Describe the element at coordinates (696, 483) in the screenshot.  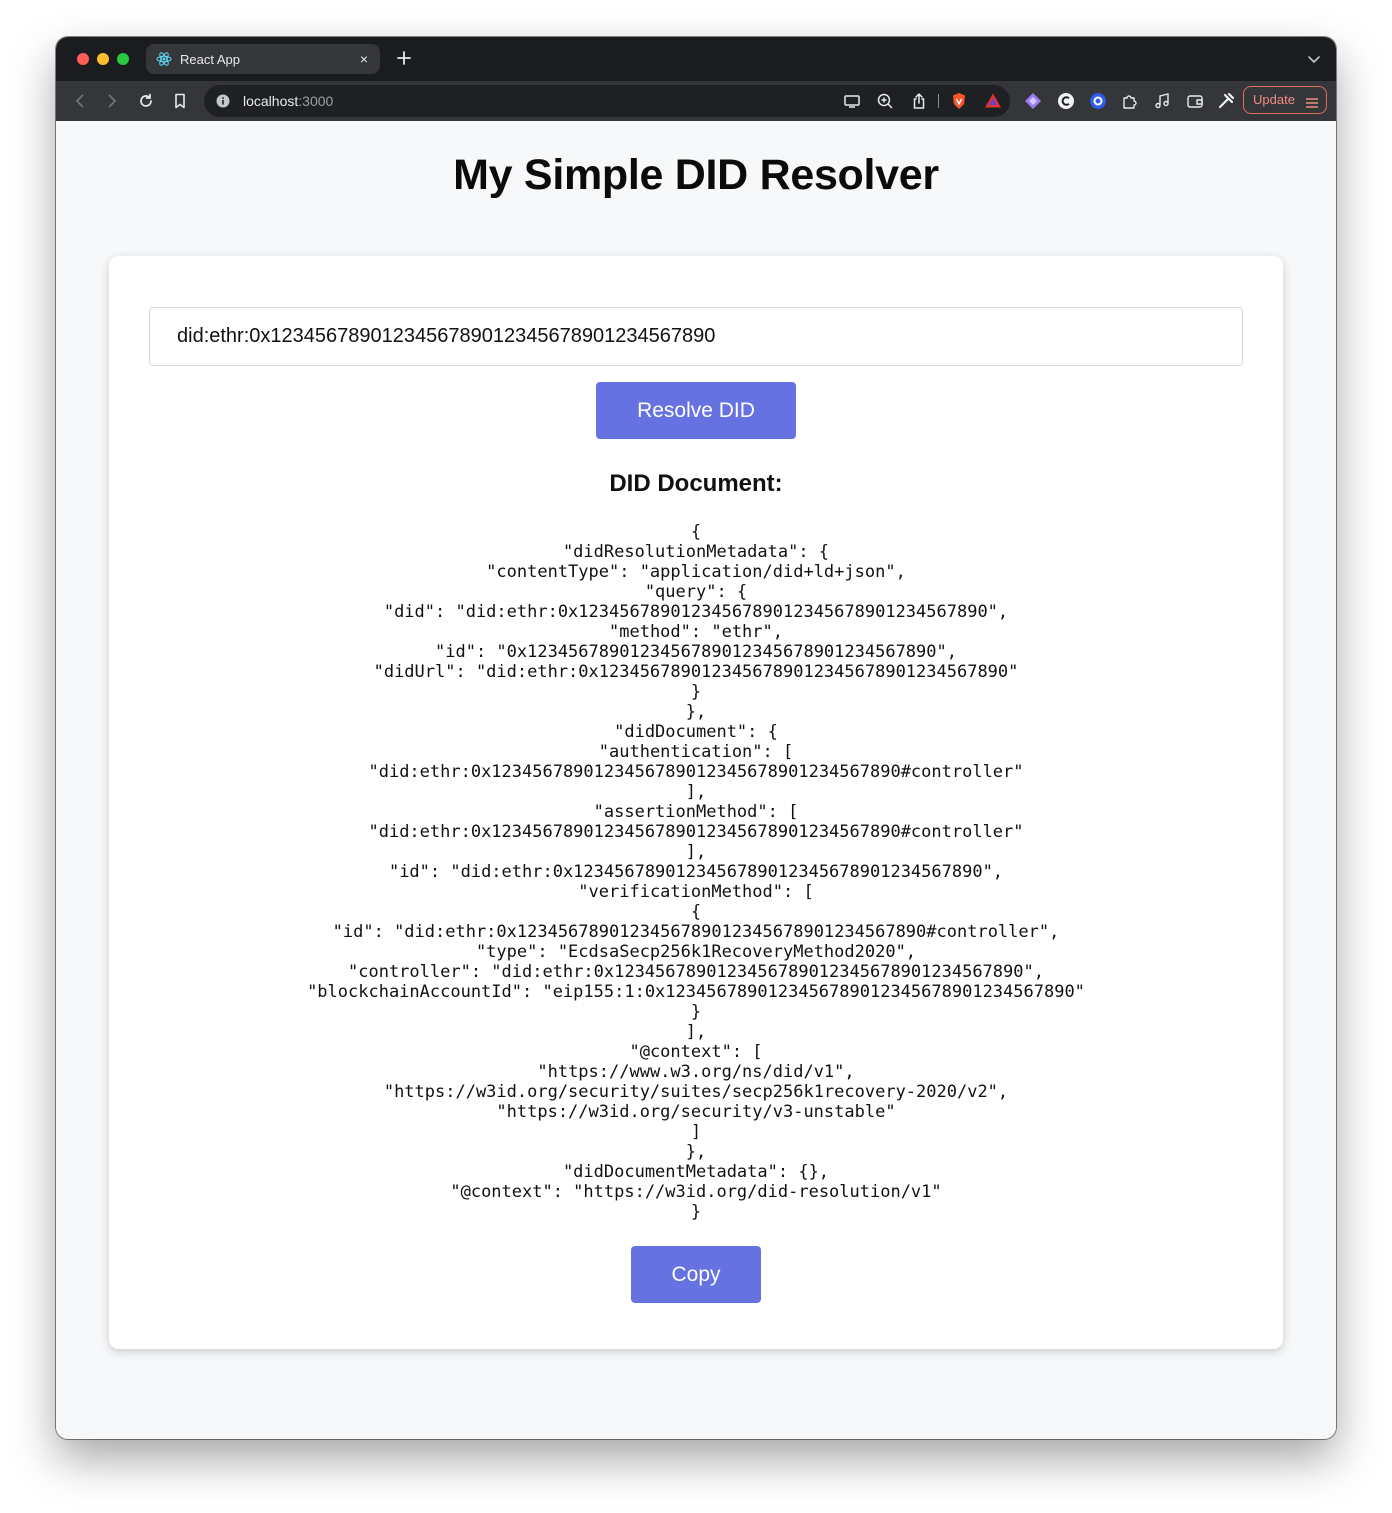
I see `did-document-heading: DID Document:` at that location.